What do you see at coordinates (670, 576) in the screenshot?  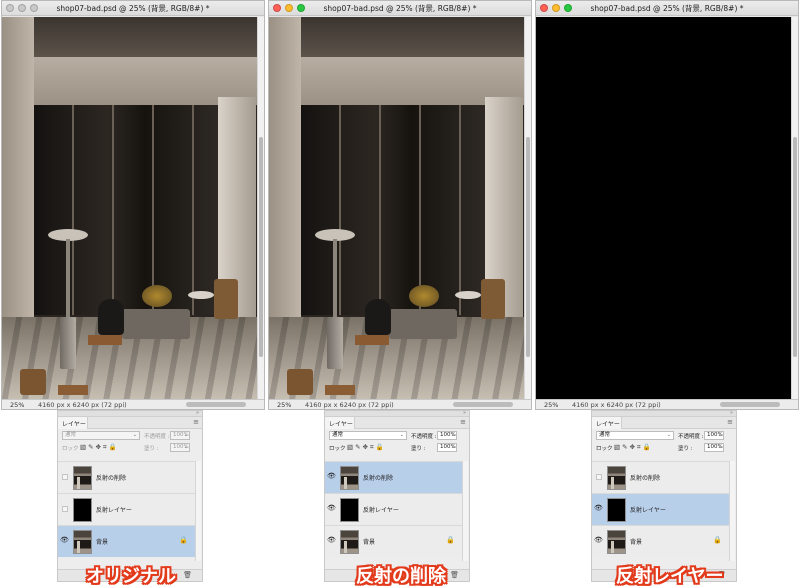 I see `caption-reflection: 反射レイヤー` at bounding box center [670, 576].